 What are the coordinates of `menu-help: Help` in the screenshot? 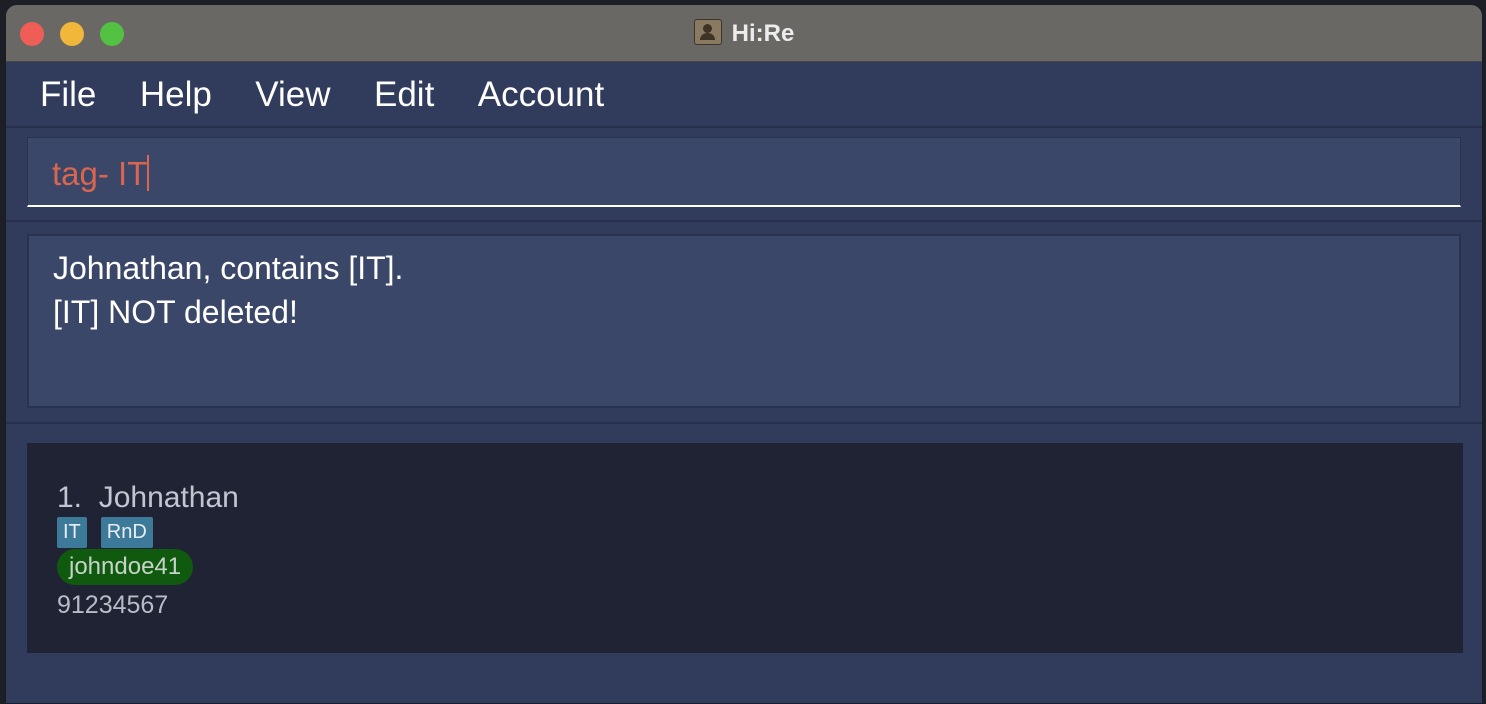 It's located at (176, 95).